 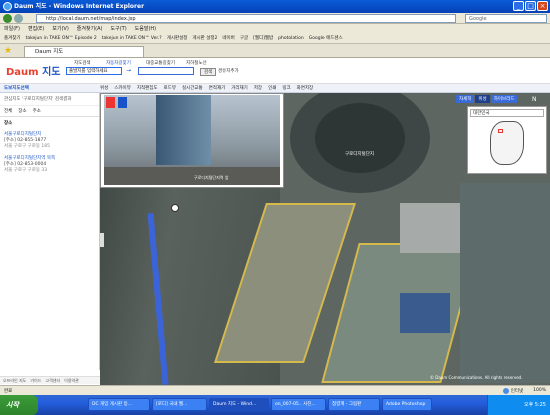 I want to click on map-tool: 인쇄, so click(x=272, y=88).